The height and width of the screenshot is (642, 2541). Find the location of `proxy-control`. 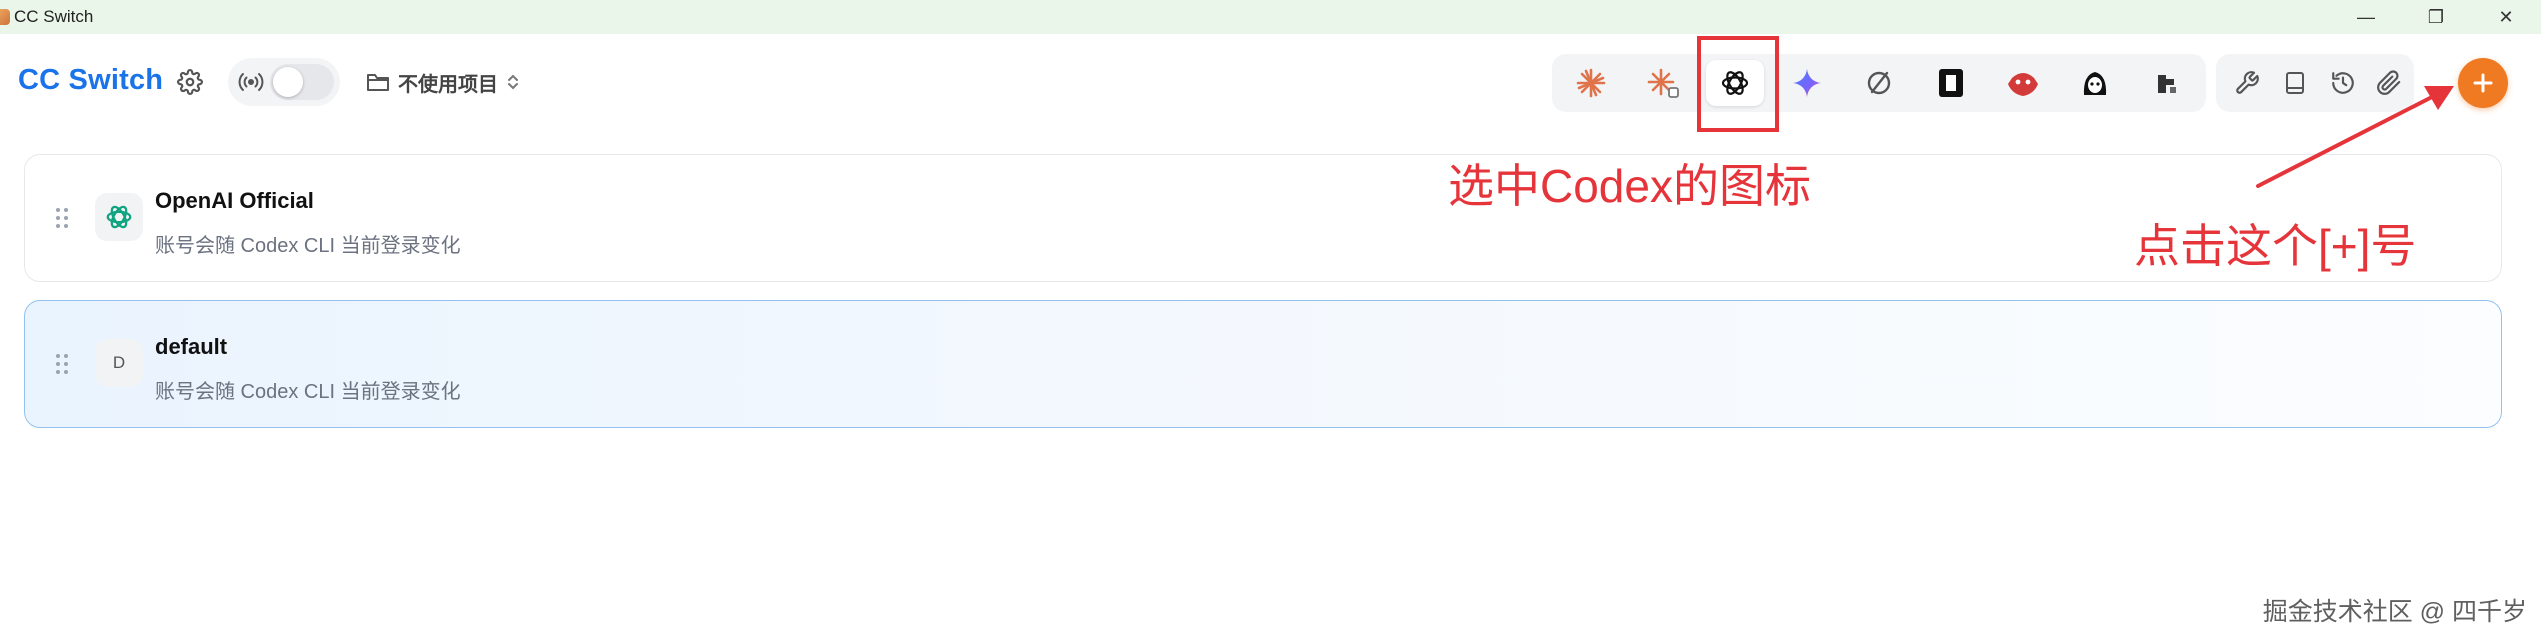

proxy-control is located at coordinates (284, 82).